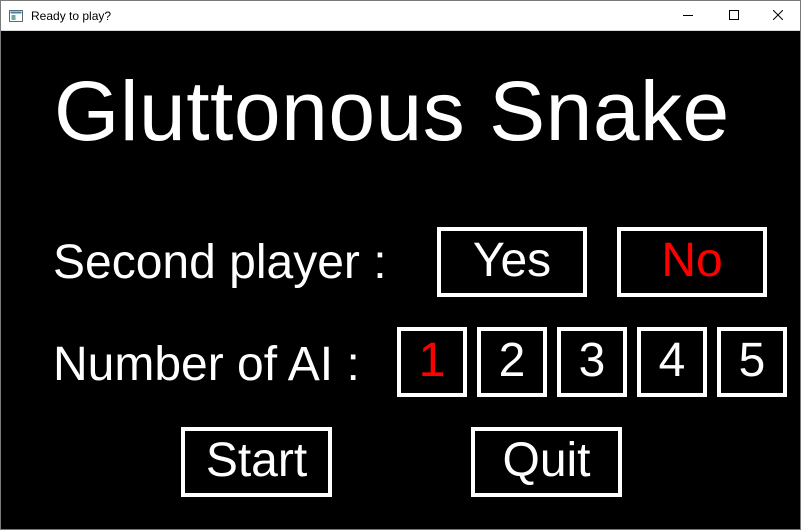 Image resolution: width=801 pixels, height=530 pixels. I want to click on second-player-label: Second player :, so click(220, 262).